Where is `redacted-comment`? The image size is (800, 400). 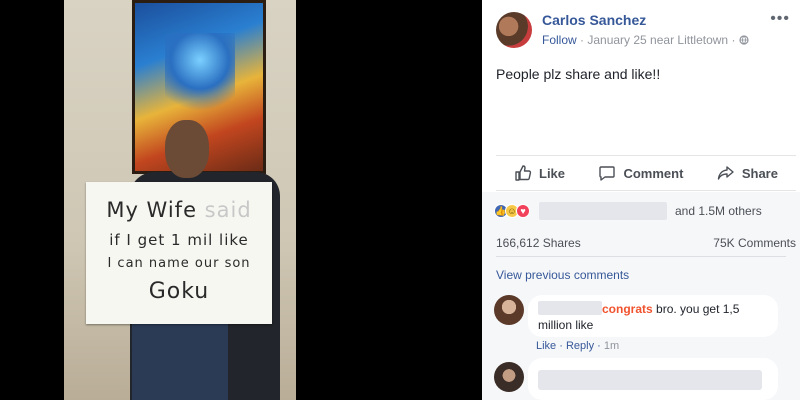
redacted-comment is located at coordinates (650, 380).